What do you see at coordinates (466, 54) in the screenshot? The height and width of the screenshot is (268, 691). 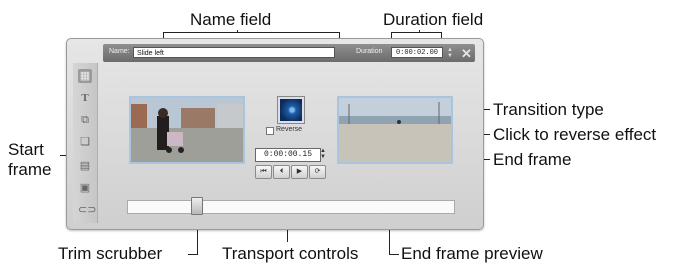 I see `close-icon: ✕` at bounding box center [466, 54].